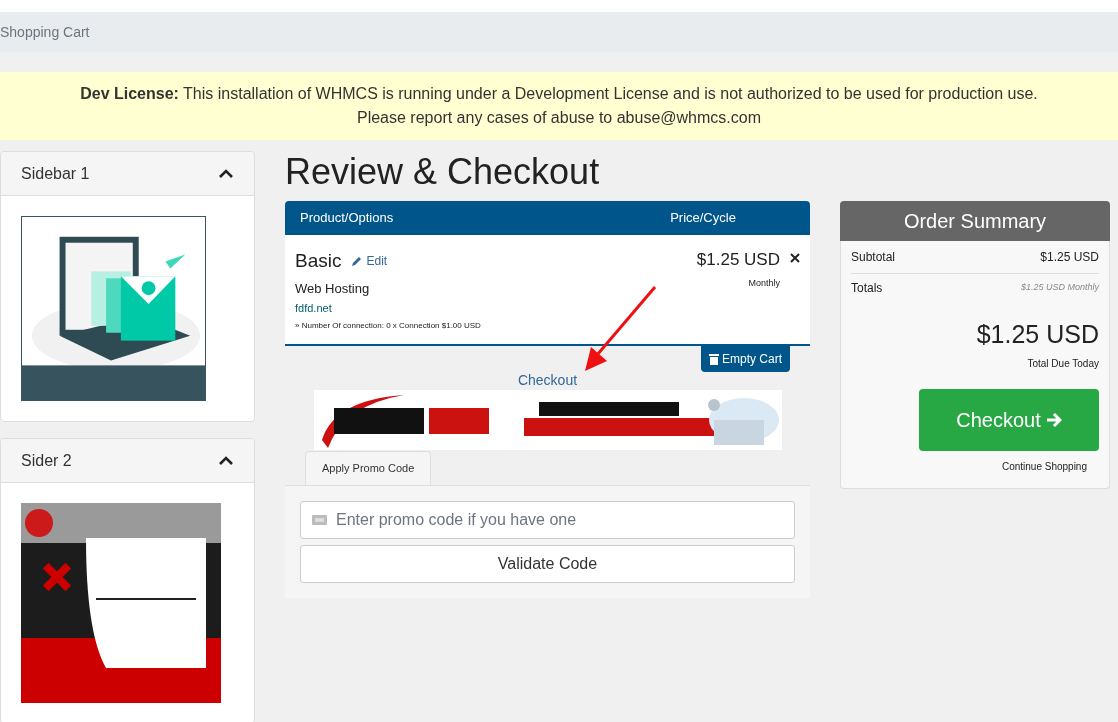  I want to click on ticket-icon, so click(319, 519).